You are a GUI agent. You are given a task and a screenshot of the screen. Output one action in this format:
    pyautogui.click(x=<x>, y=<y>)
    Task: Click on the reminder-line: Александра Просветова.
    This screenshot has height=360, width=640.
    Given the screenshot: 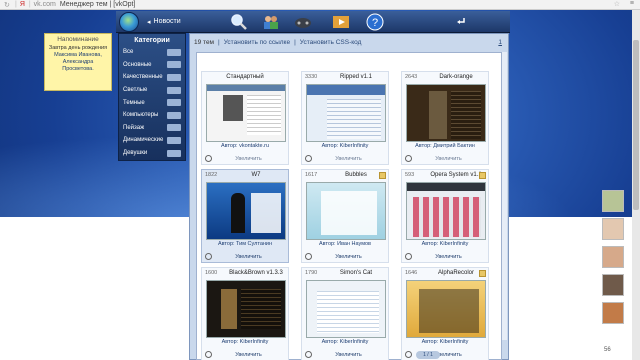 What is the action you would take?
    pyautogui.click(x=78, y=66)
    